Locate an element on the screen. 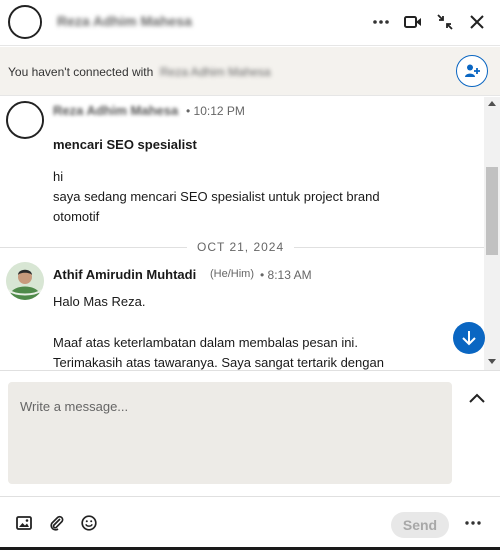 The image size is (500, 550). video-call-icon is located at coordinates (412, 22).